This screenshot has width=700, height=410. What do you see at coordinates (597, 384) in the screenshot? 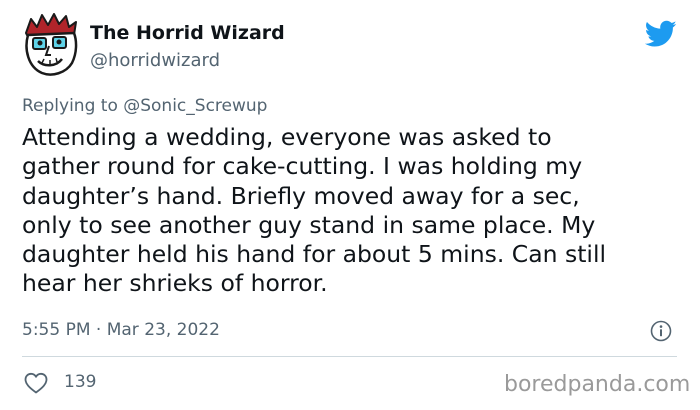
I see `watermark: boredpanda.com` at bounding box center [597, 384].